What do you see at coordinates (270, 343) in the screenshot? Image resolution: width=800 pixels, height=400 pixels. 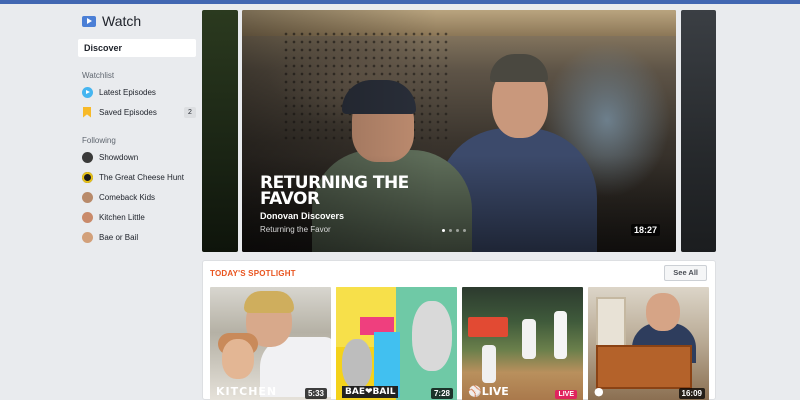 I see `video-thumbnail: KITCHEN 5:33` at bounding box center [270, 343].